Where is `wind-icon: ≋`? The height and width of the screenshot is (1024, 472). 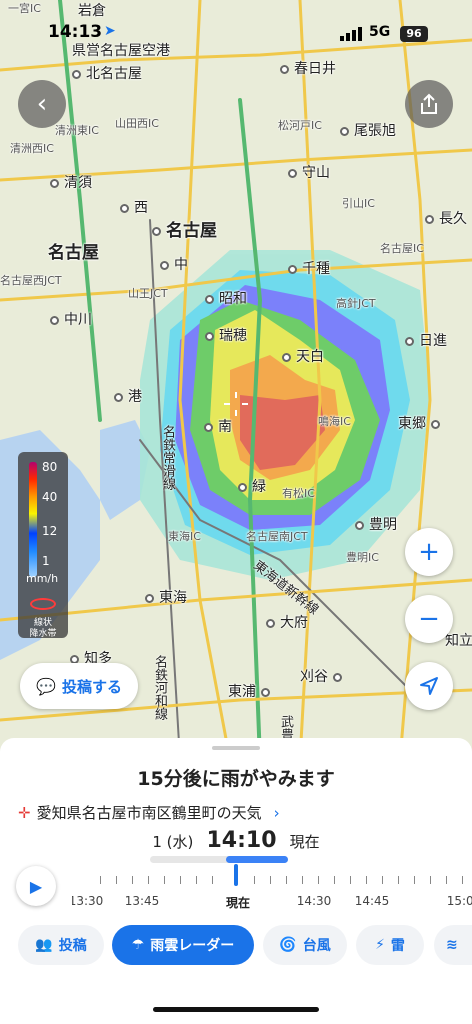 wind-icon: ≋ is located at coordinates (452, 945).